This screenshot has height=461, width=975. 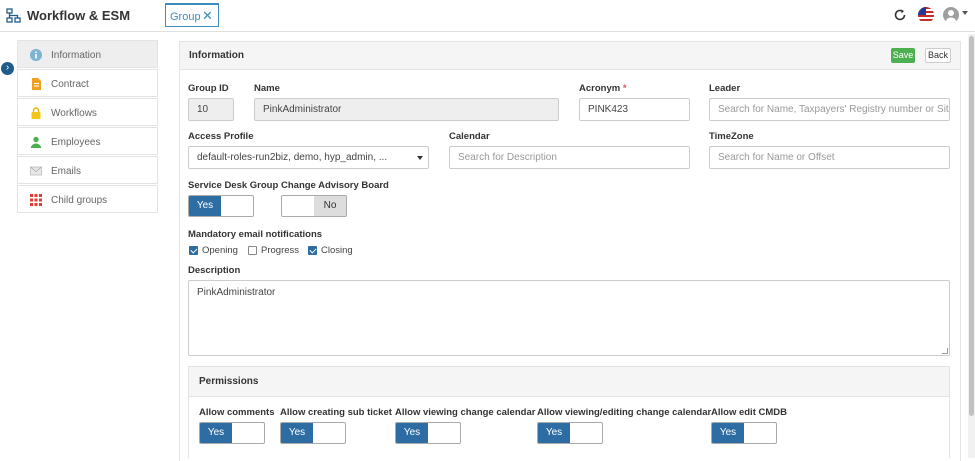 What do you see at coordinates (280, 250) in the screenshot?
I see `progress-label: Progress` at bounding box center [280, 250].